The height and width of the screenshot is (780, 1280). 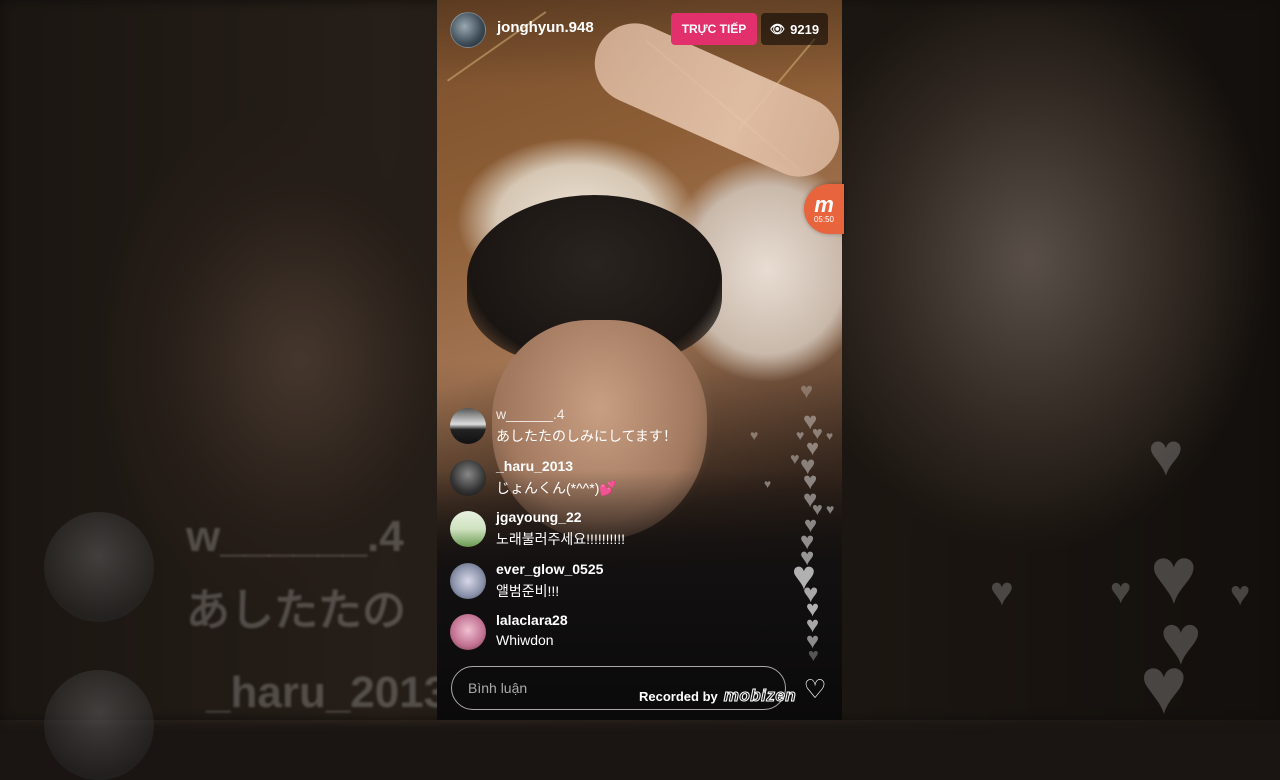 What do you see at coordinates (534, 466) in the screenshot?
I see `comment-username: _haru_2013` at bounding box center [534, 466].